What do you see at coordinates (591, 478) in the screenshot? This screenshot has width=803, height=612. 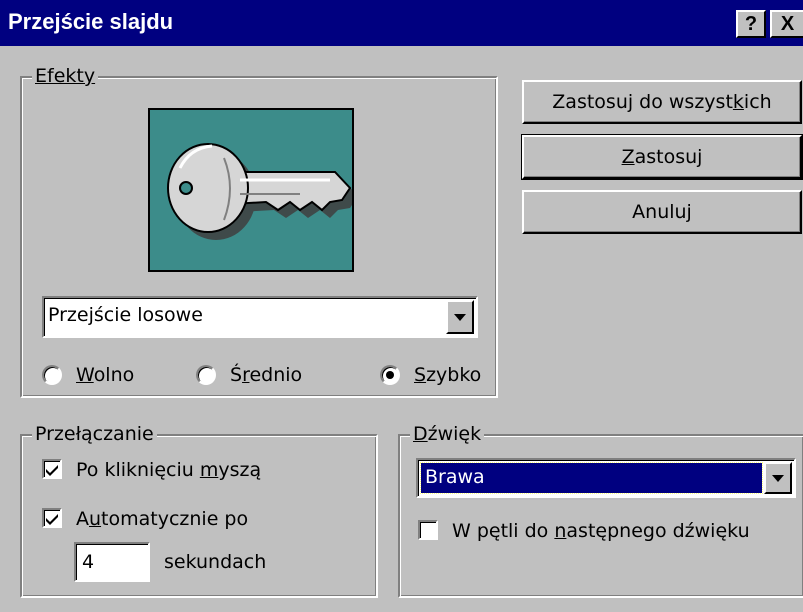 I see `sound-select-value: Brawa` at bounding box center [591, 478].